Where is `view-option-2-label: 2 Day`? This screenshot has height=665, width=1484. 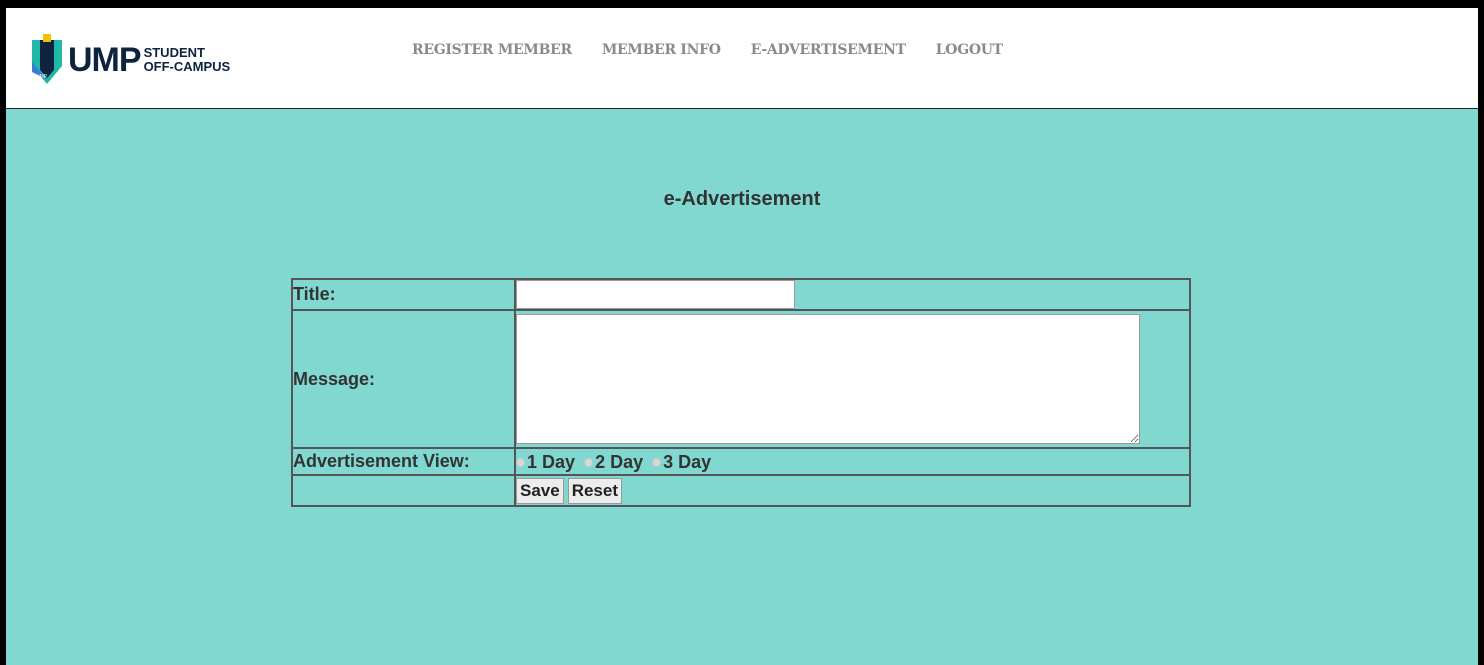 view-option-2-label: 2 Day is located at coordinates (619, 461).